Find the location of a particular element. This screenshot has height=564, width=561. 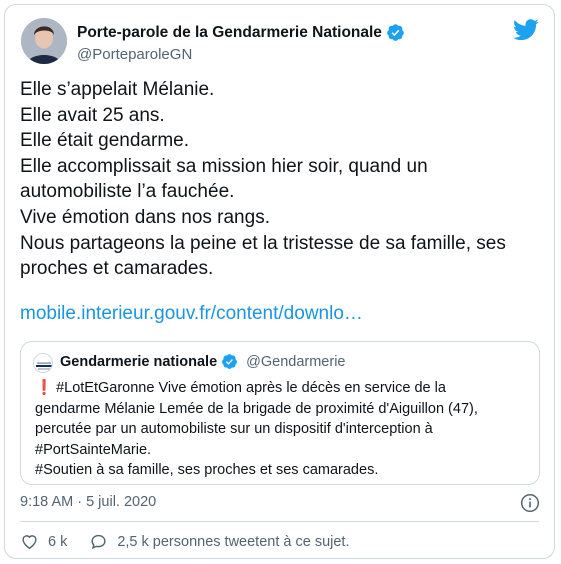

gendarmerie-logo-icon is located at coordinates (43, 363).